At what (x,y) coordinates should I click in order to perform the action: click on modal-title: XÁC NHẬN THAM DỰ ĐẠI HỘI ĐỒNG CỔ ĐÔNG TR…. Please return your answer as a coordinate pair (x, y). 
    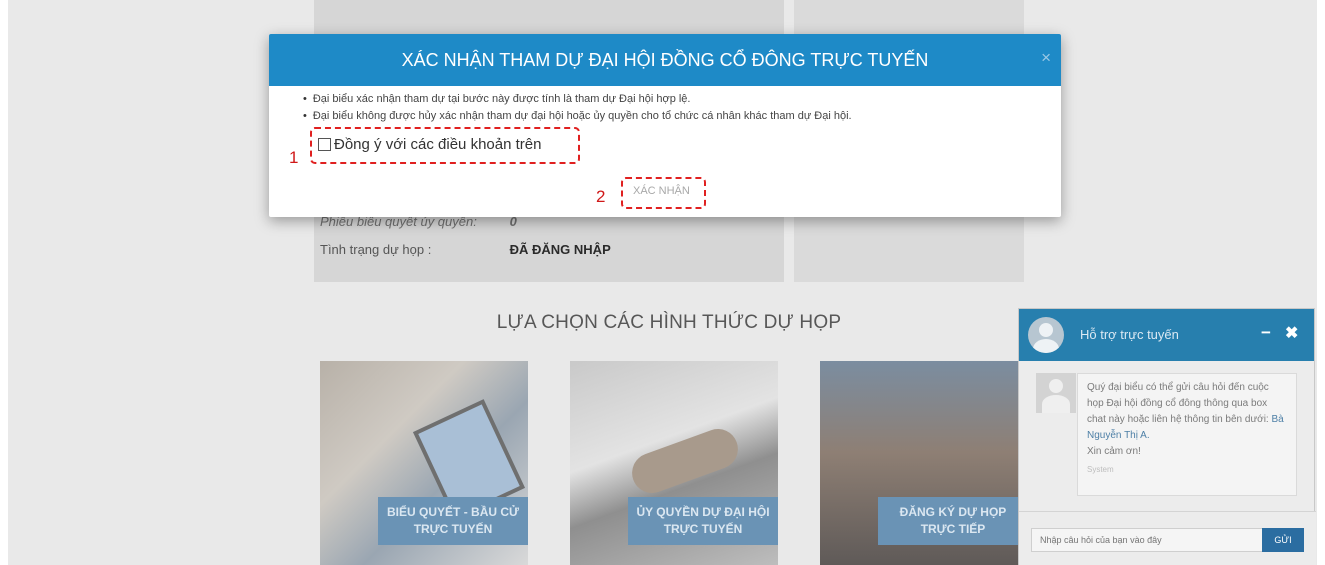
    Looking at the image, I should click on (665, 59).